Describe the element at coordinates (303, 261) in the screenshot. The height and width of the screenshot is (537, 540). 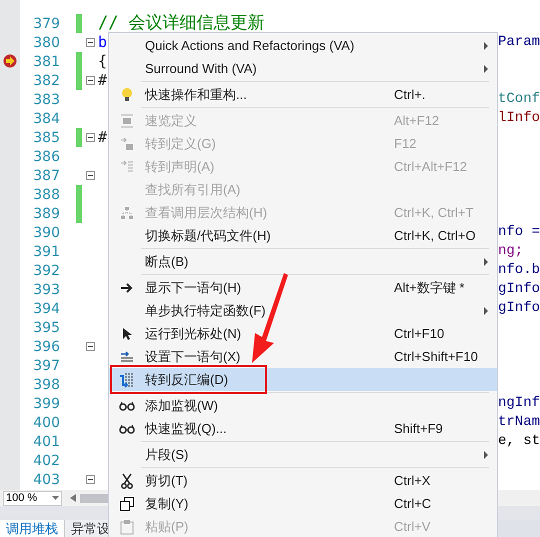
I see `menu-item: 断点(B)` at that location.